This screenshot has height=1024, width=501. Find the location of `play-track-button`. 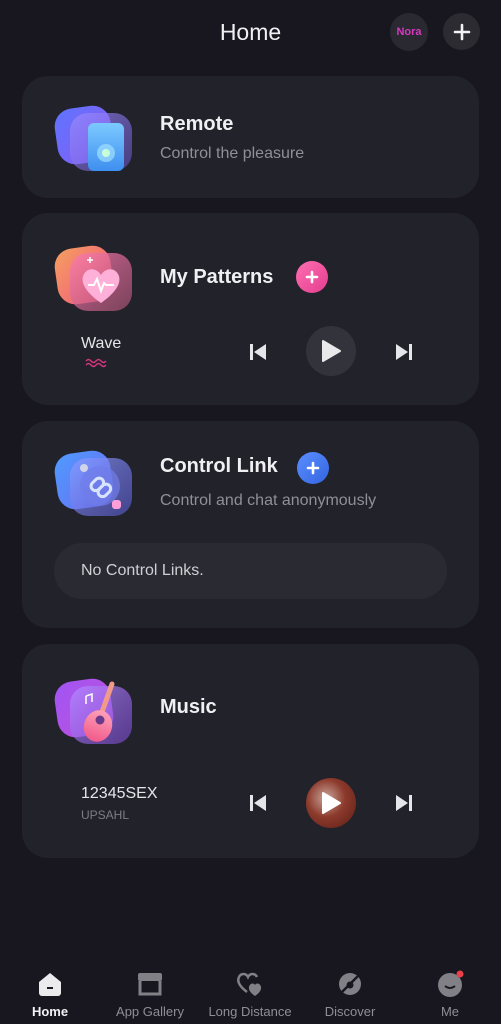

play-track-button is located at coordinates (331, 803).